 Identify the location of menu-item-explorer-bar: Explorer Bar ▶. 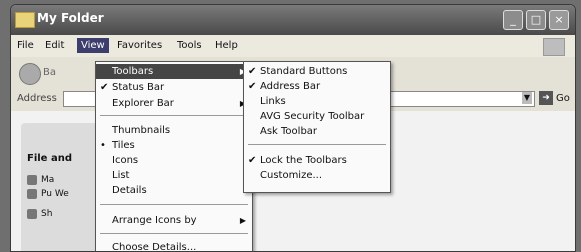
(174, 103).